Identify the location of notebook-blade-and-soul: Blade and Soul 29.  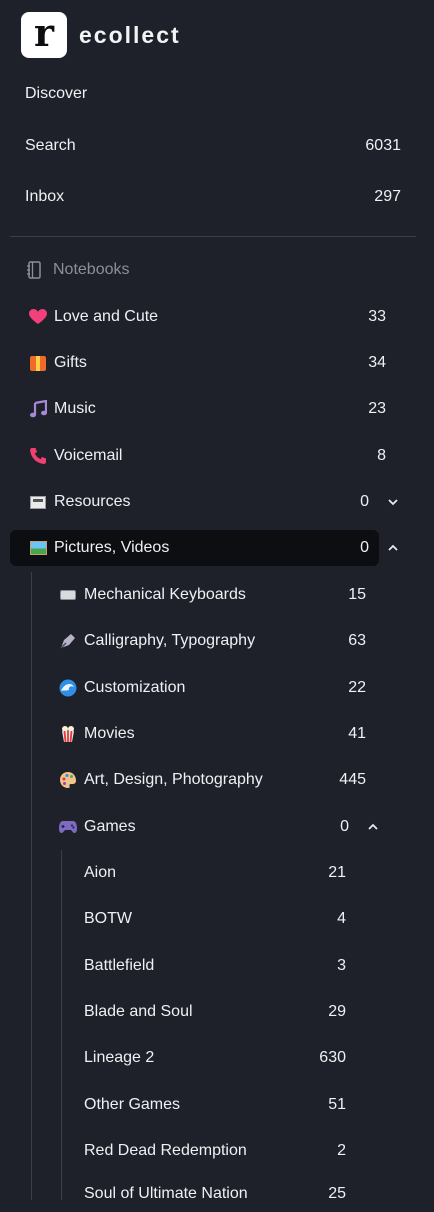
(215, 1012).